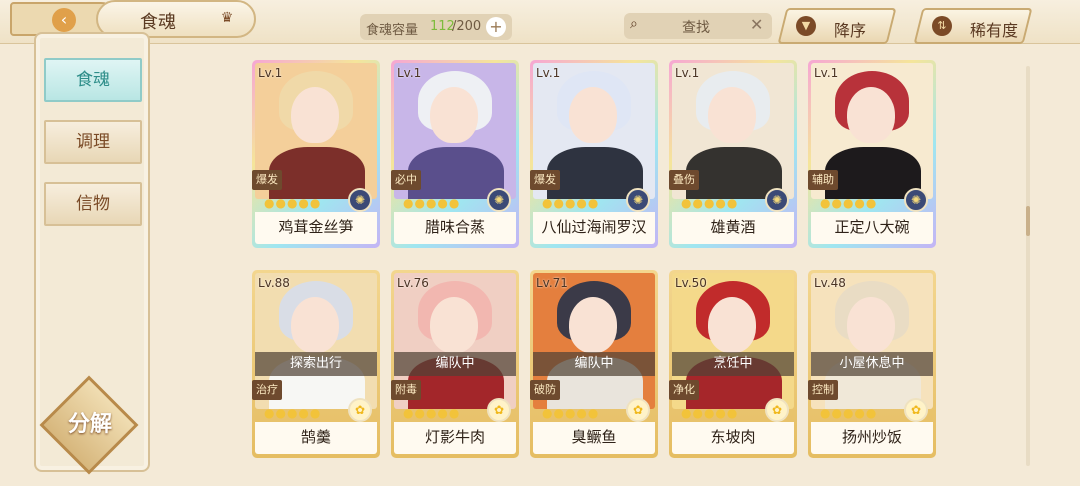 This screenshot has width=1080, height=486. I want to click on search-input: ⌕ 查找 ✕, so click(698, 26).